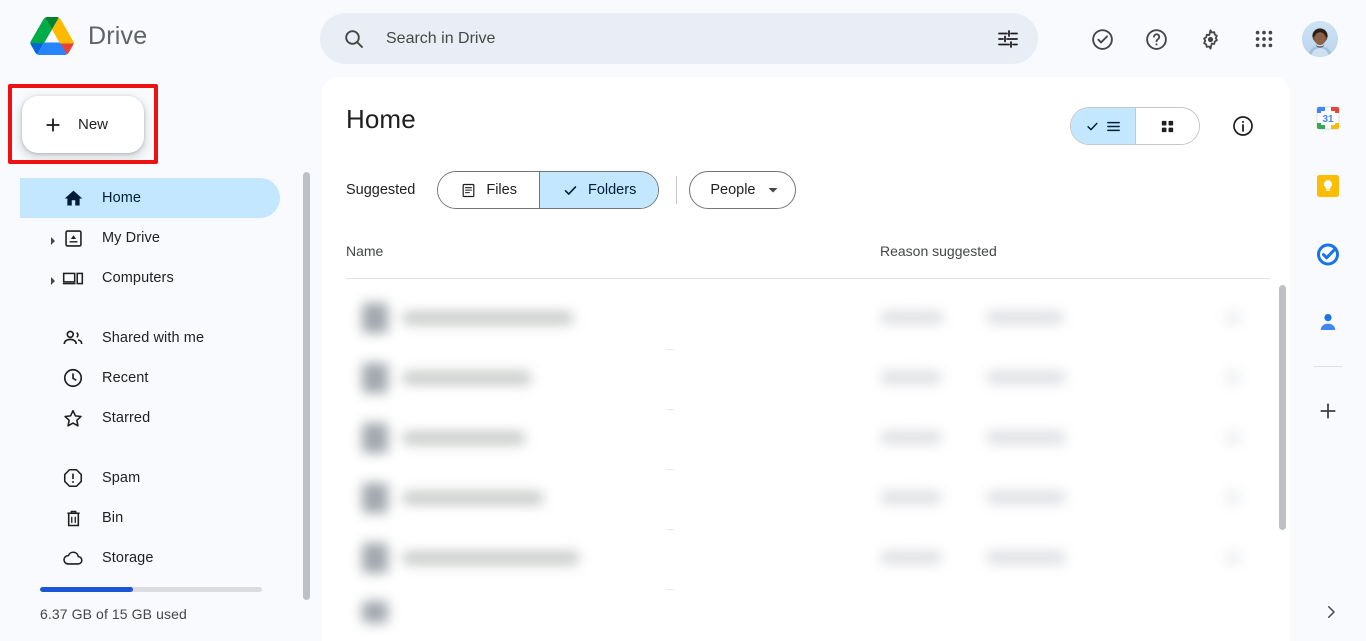 The height and width of the screenshot is (641, 1366). I want to click on tune-filter-icon, so click(1008, 38).